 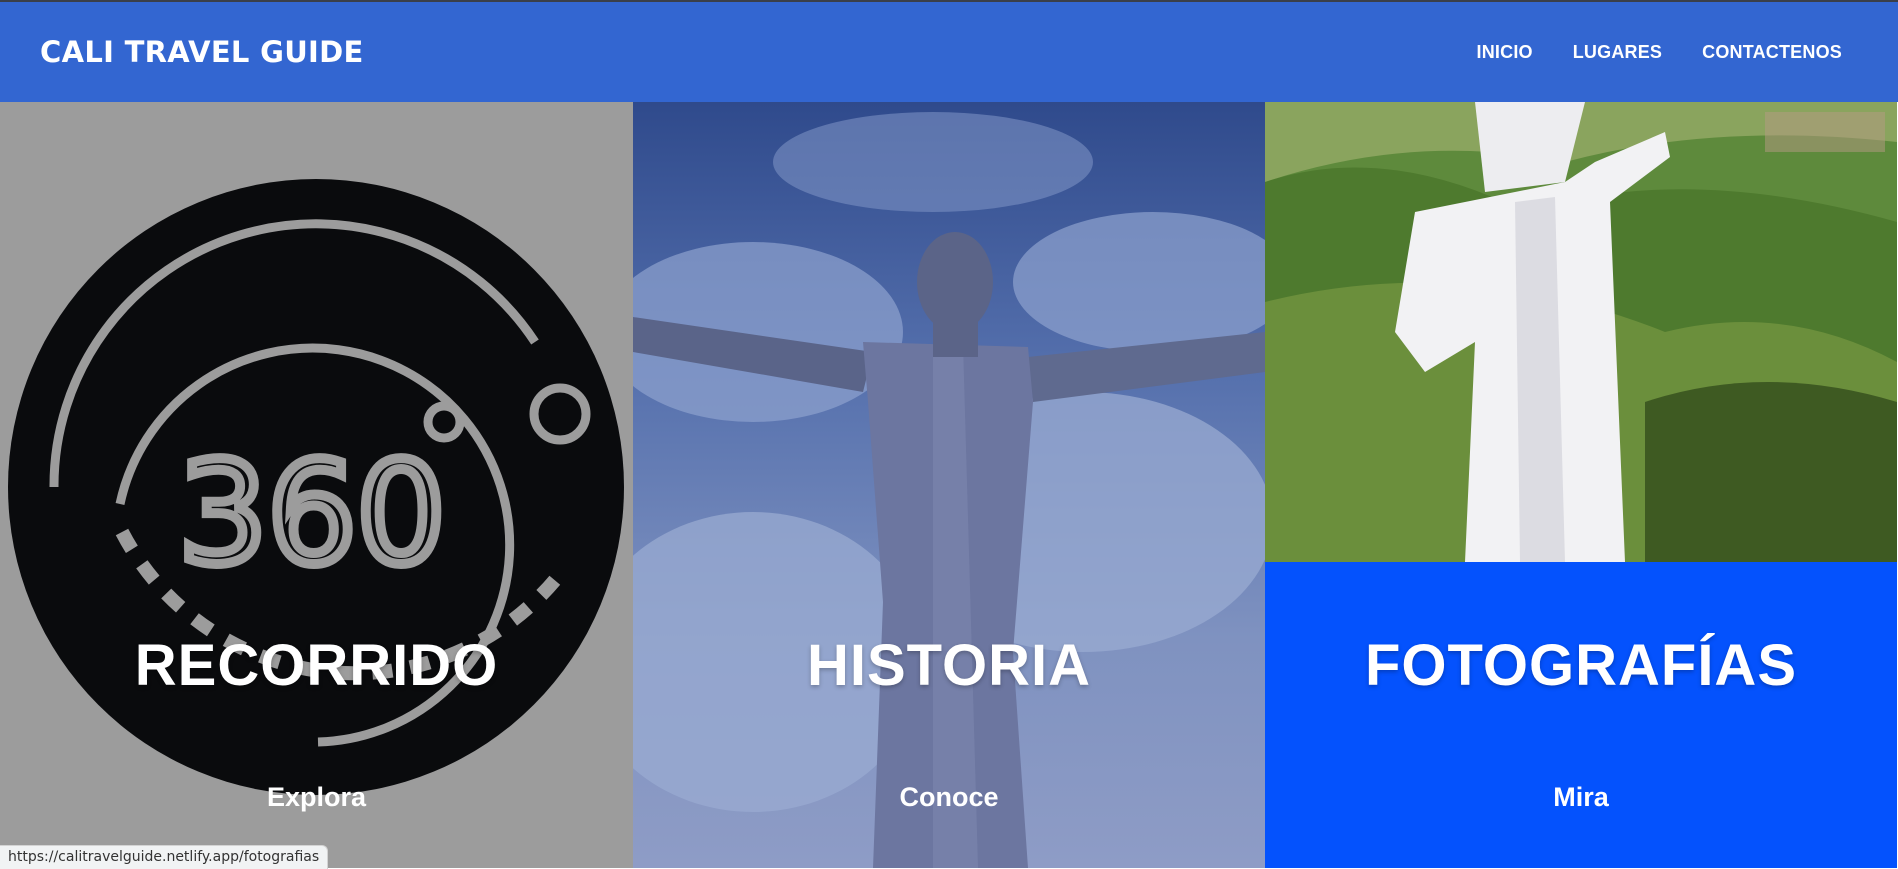 What do you see at coordinates (1772, 52) in the screenshot?
I see `nav-link-contactenos: CONTACTENOS` at bounding box center [1772, 52].